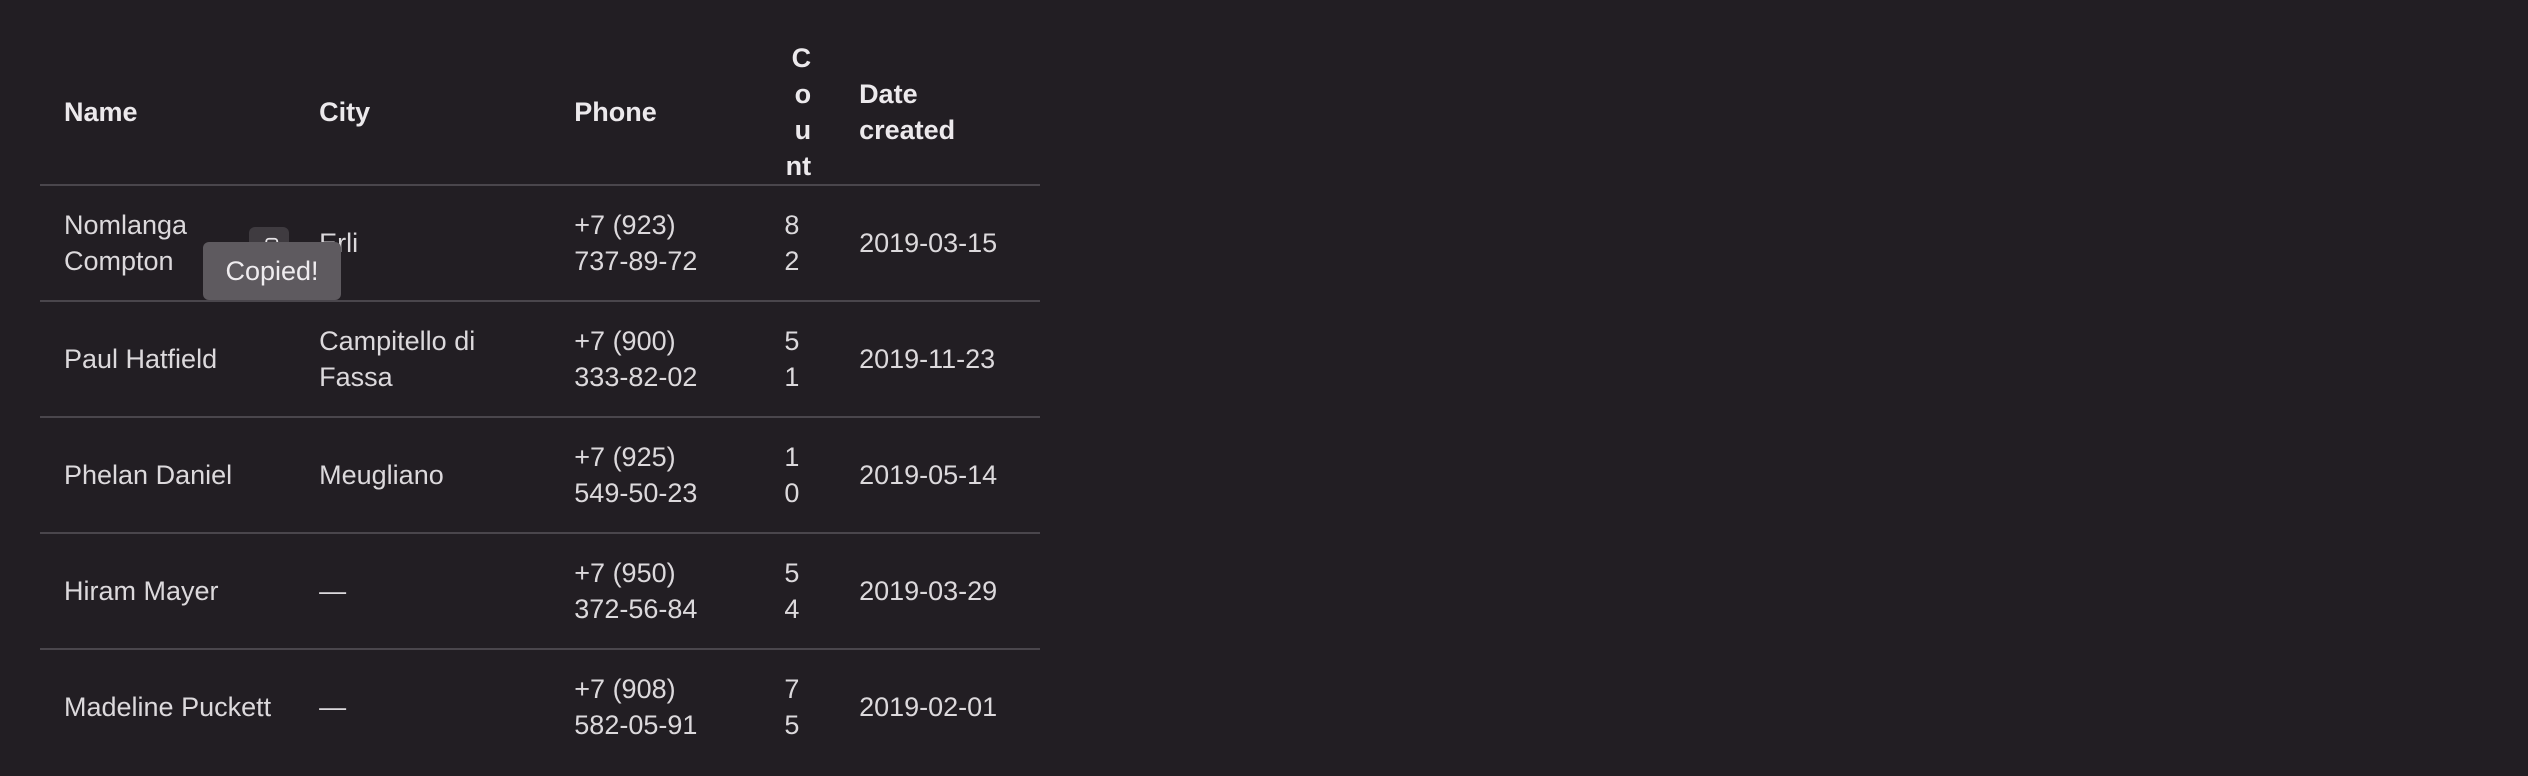 The height and width of the screenshot is (776, 2528). I want to click on date-cell: 2019-03-29, so click(937, 591).